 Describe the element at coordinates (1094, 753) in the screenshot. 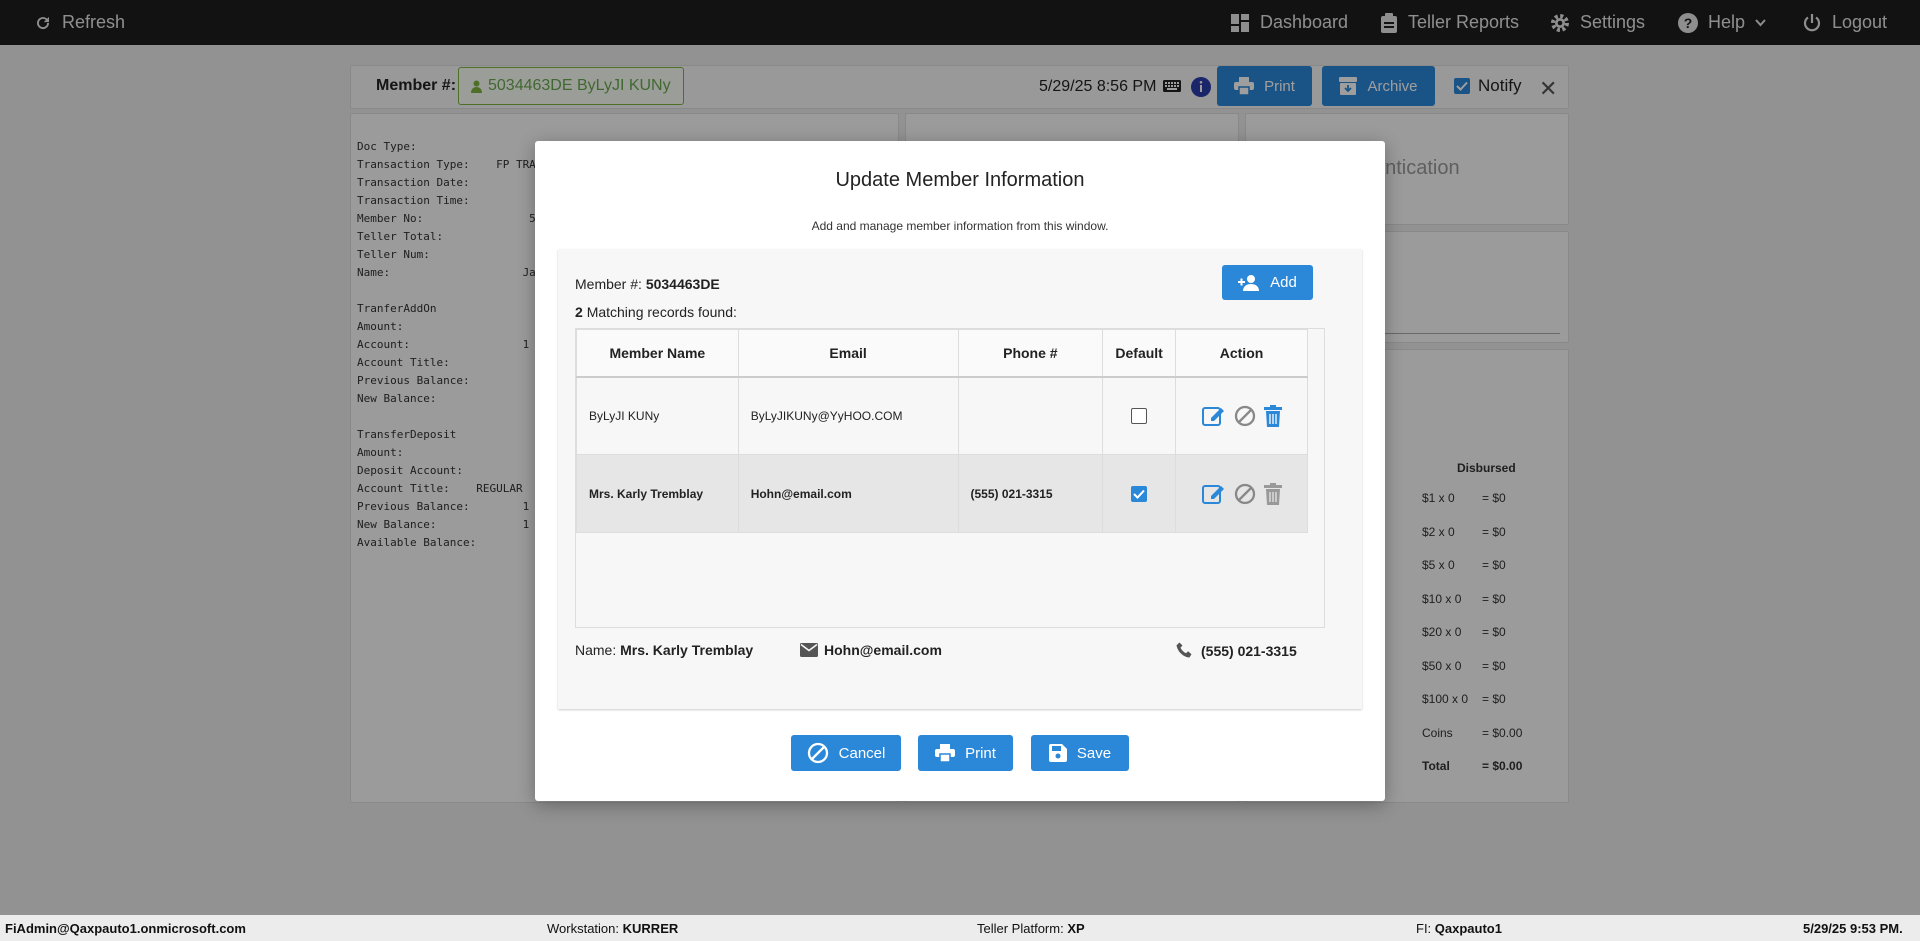

I see `save-label: Save` at that location.